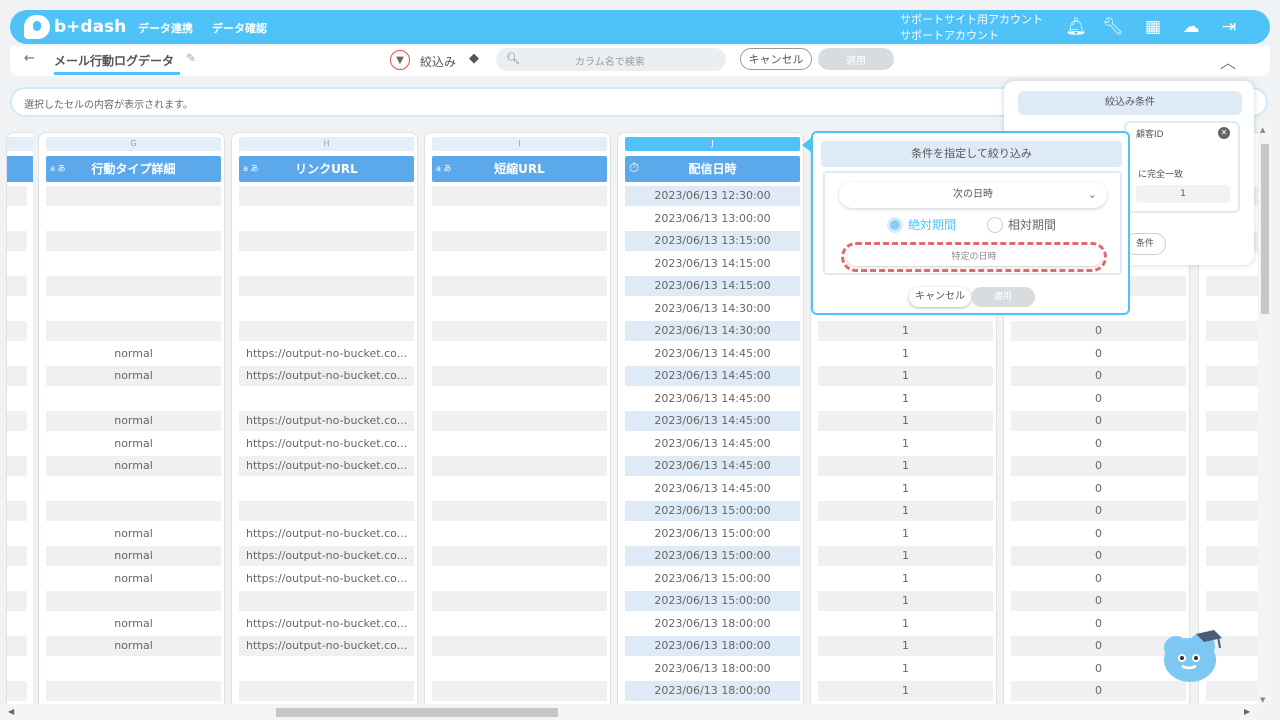 The height and width of the screenshot is (720, 1280). What do you see at coordinates (712, 331) in the screenshot?
I see `table-cell: 2023/06/13 14:30:00` at bounding box center [712, 331].